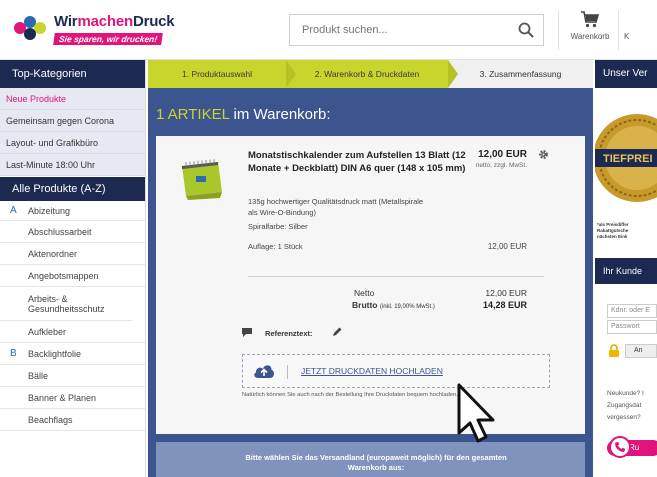 The width and height of the screenshot is (657, 477). Describe the element at coordinates (72, 376) in the screenshot. I see `sidebar-item-baelle: Bälle` at that location.